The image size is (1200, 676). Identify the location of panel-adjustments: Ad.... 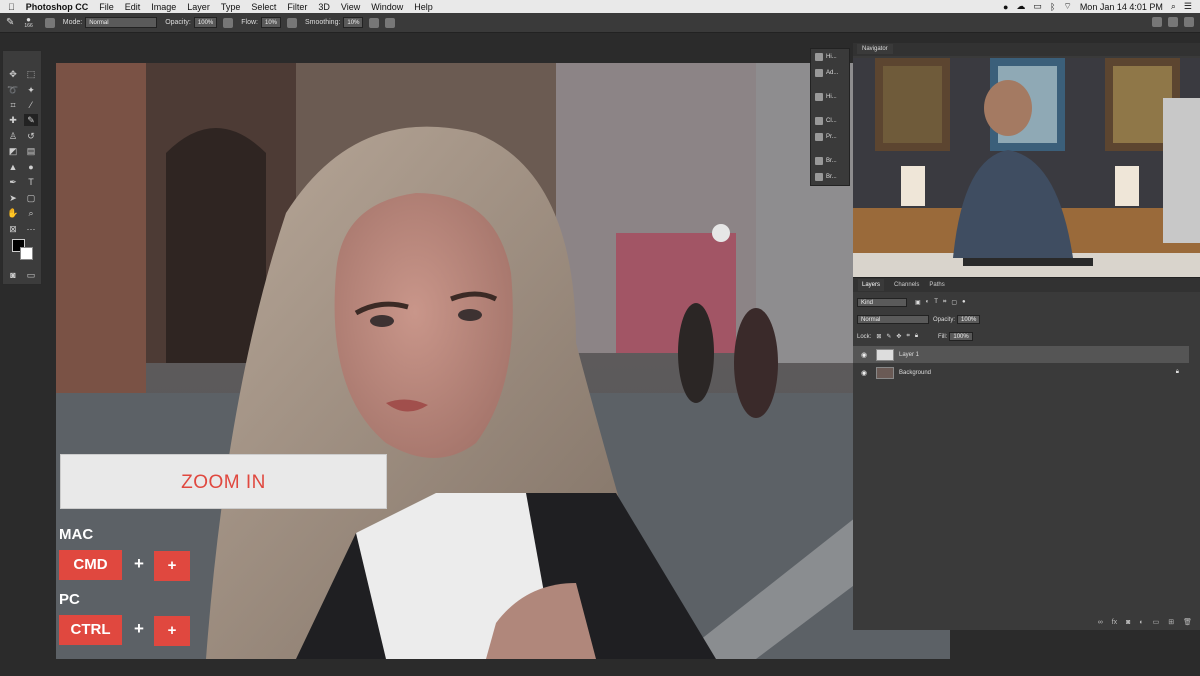
(826, 73).